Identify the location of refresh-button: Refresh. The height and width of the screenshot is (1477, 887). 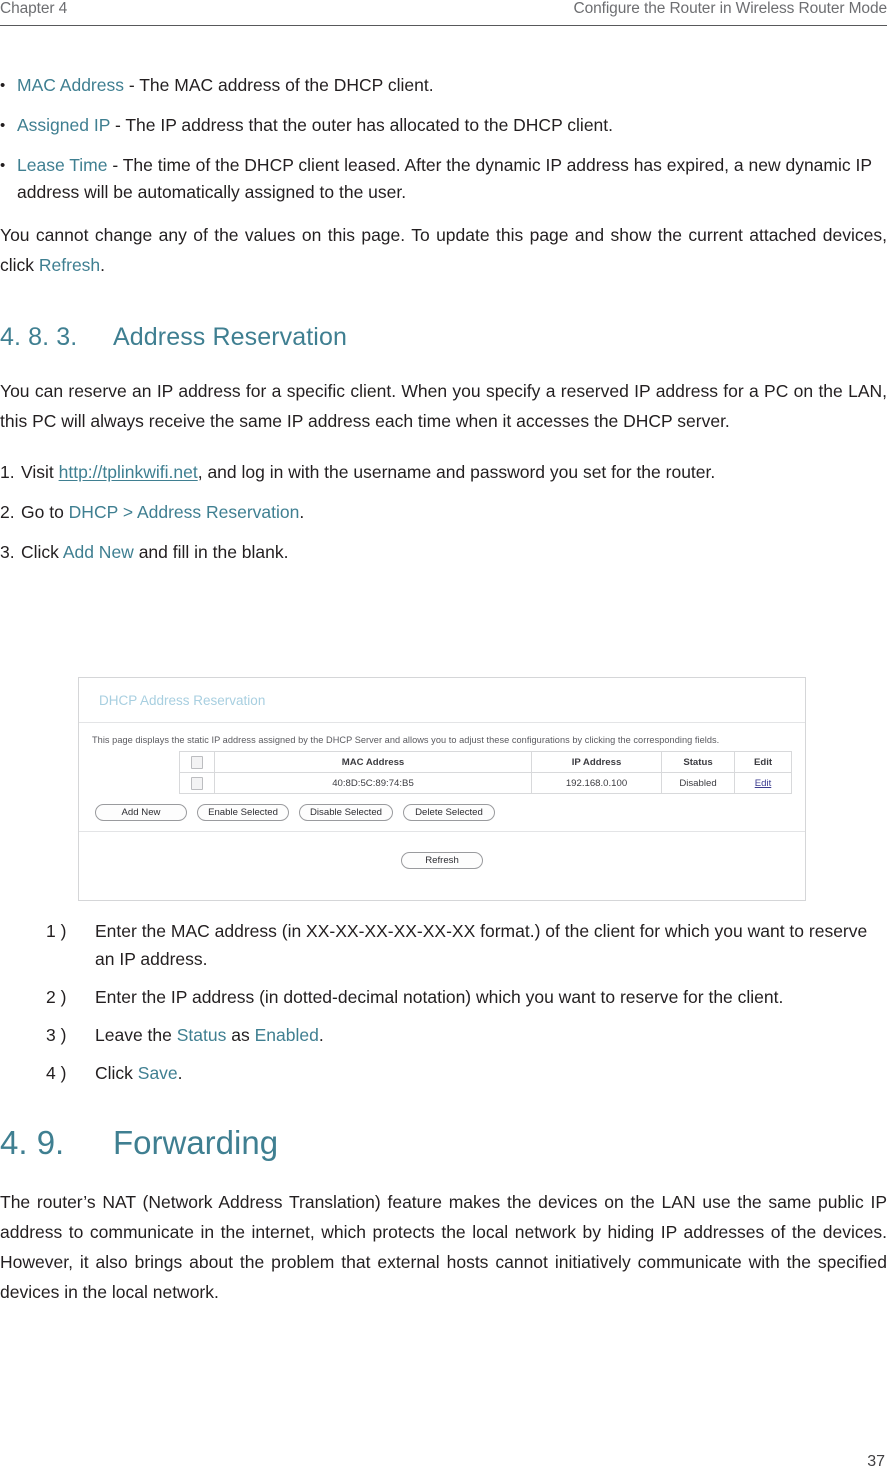
(442, 860).